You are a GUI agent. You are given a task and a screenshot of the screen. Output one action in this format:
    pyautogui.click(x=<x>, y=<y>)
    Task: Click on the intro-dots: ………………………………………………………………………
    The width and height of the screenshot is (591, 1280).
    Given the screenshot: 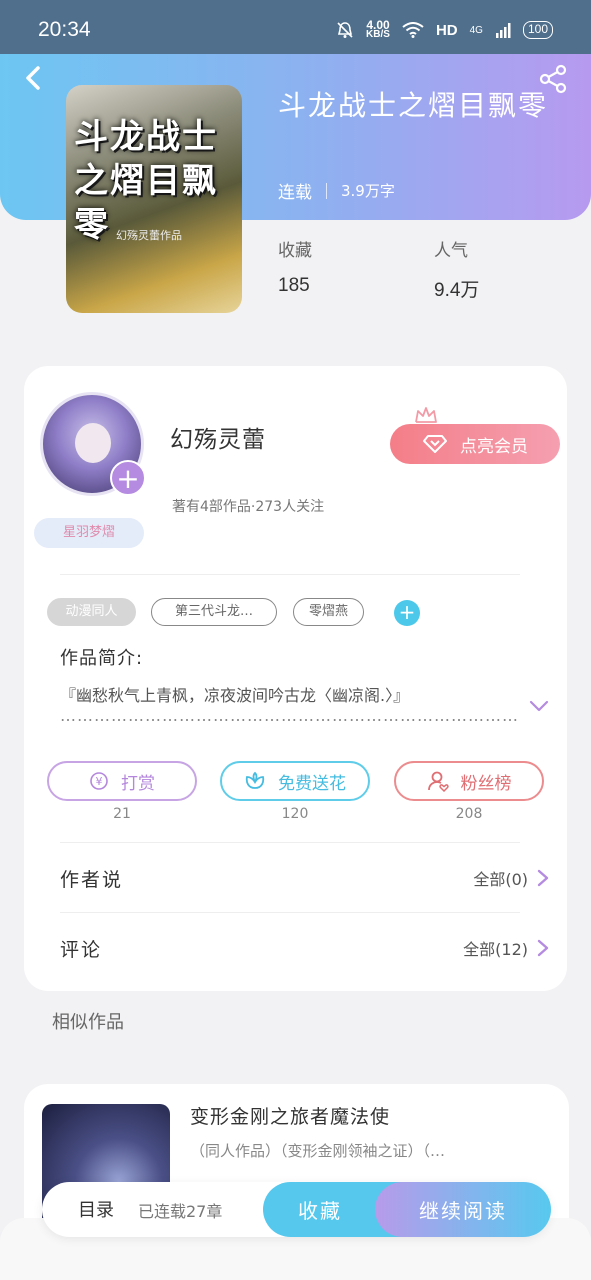 What is the action you would take?
    pyautogui.click(x=289, y=715)
    